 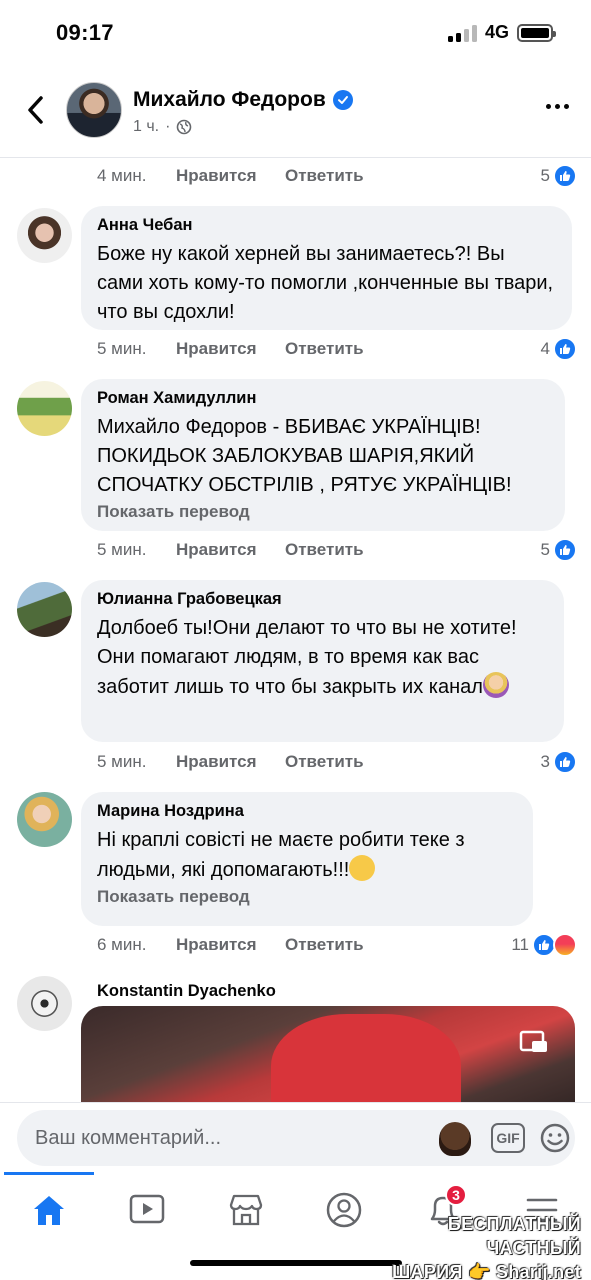 I want to click on network-label: 4G, so click(x=496, y=32).